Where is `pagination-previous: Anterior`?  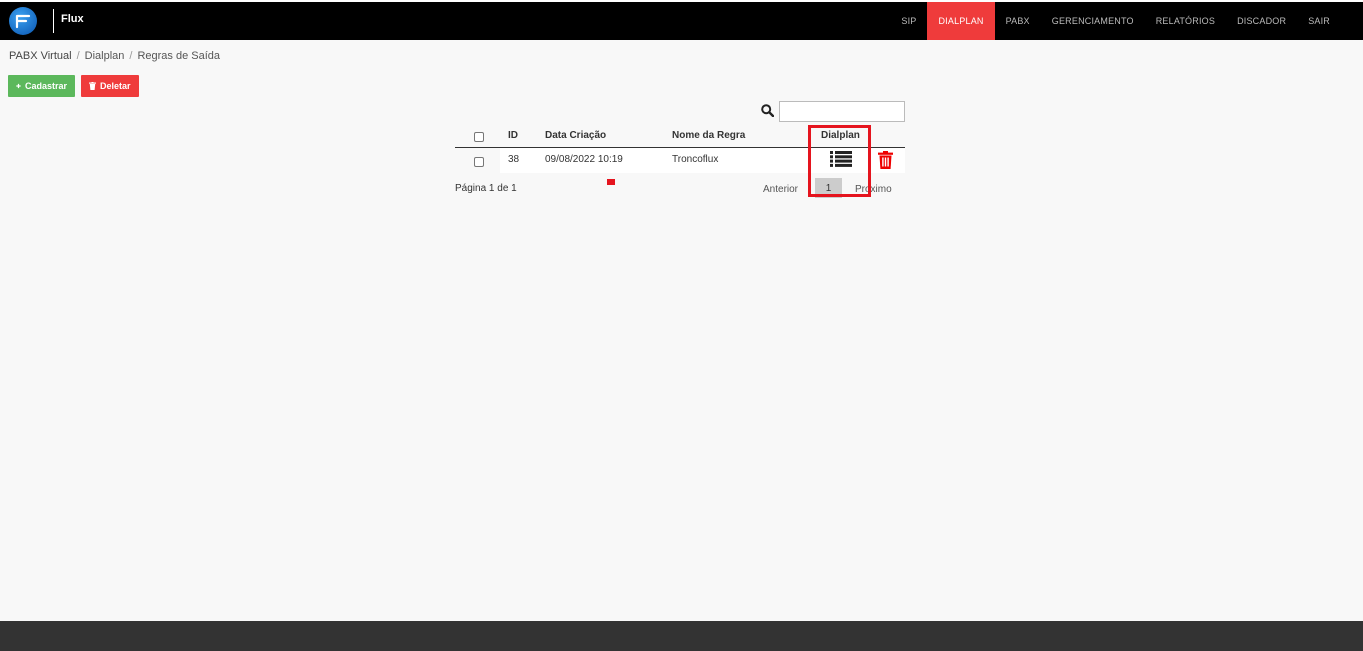 pagination-previous: Anterior is located at coordinates (780, 189).